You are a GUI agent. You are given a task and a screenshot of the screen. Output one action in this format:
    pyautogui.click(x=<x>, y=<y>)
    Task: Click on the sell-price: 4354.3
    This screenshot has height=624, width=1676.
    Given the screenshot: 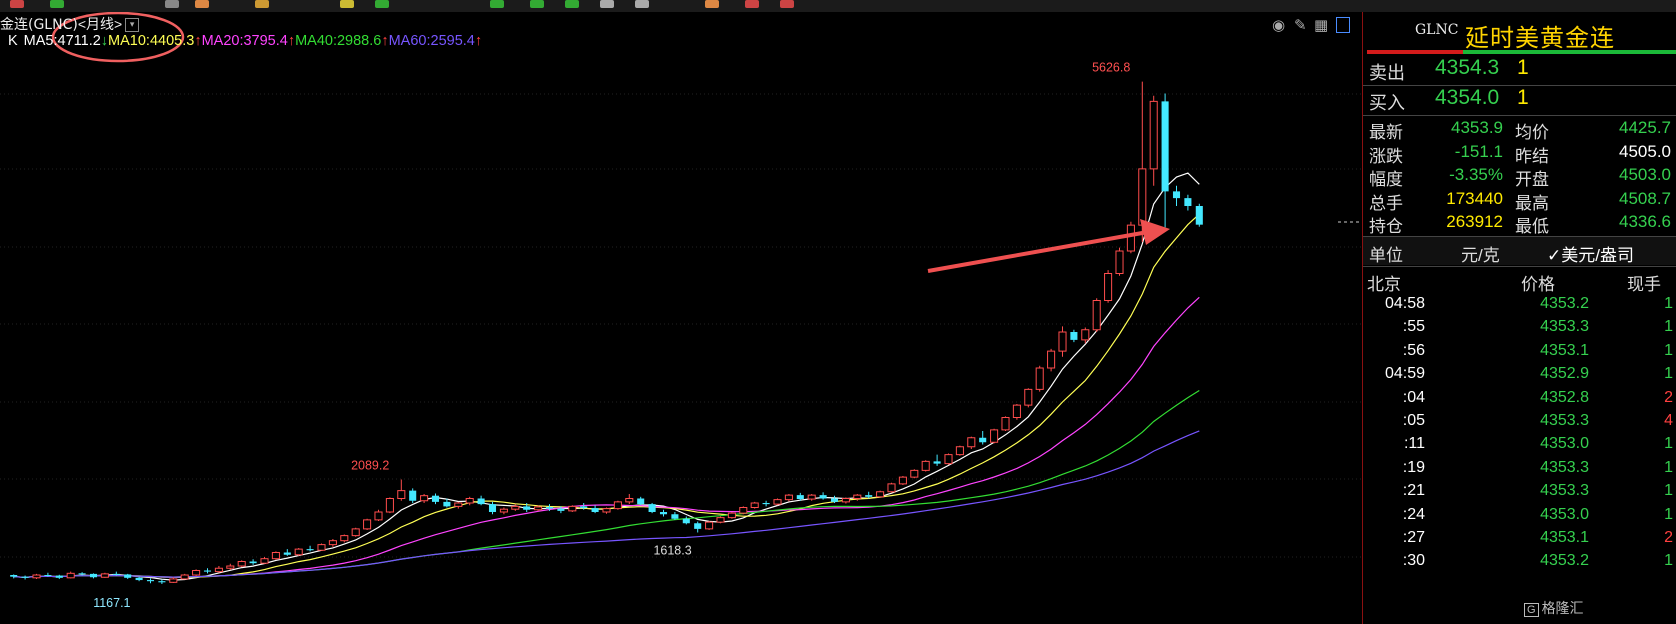 What is the action you would take?
    pyautogui.click(x=1467, y=67)
    